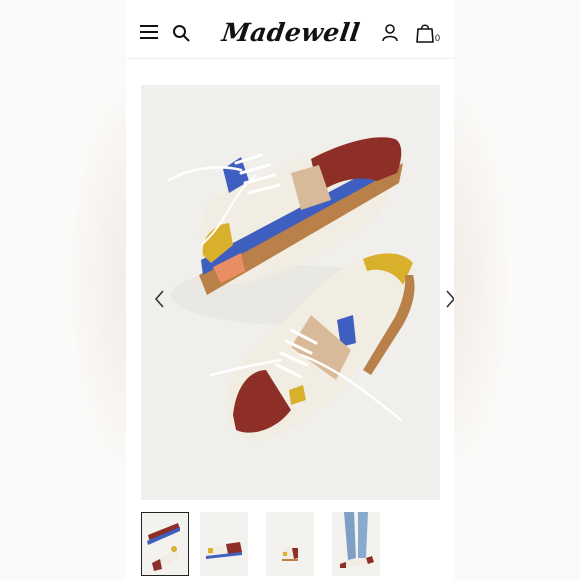 The height and width of the screenshot is (580, 580). I want to click on brand-logo: Madewell, so click(291, 33).